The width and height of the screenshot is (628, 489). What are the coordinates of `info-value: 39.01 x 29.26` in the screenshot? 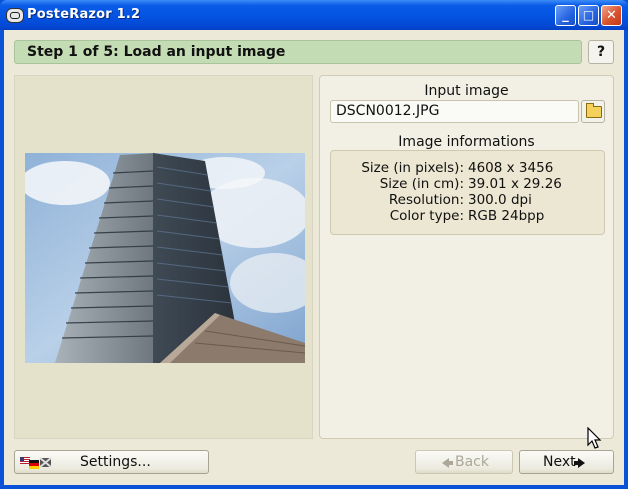 It's located at (515, 184).